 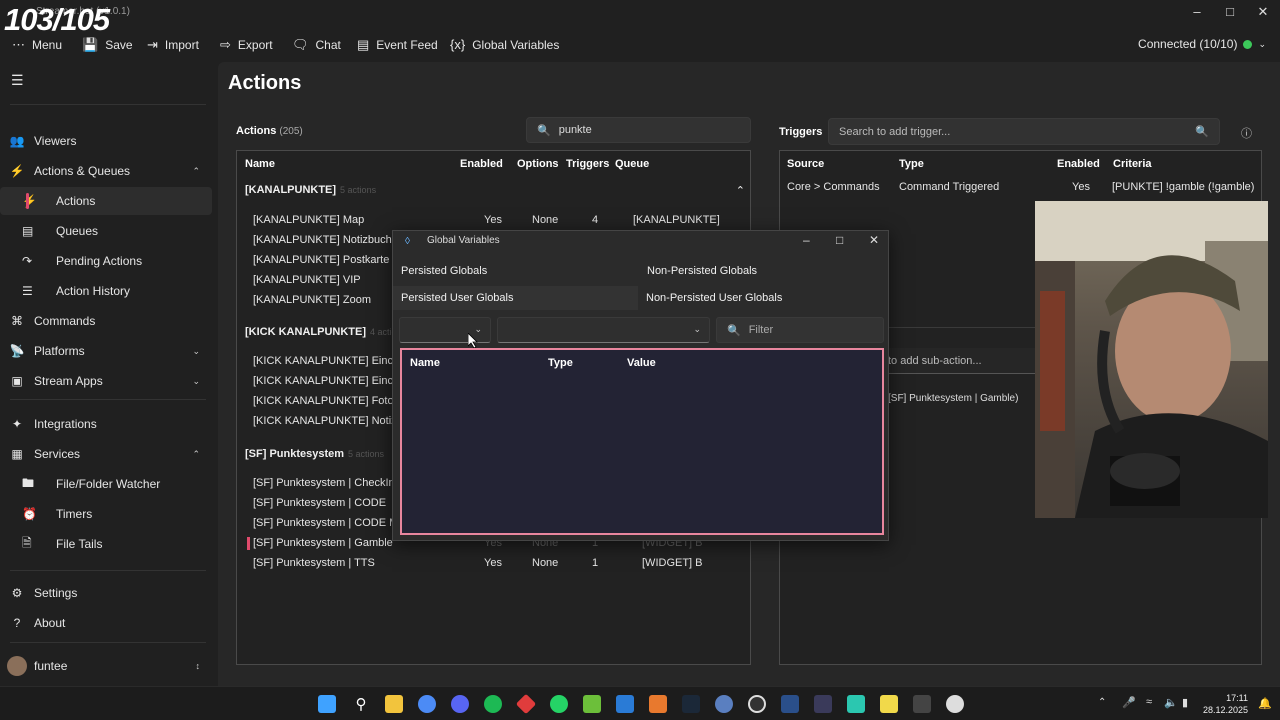 I want to click on davinci-icon, so click(x=922, y=704).